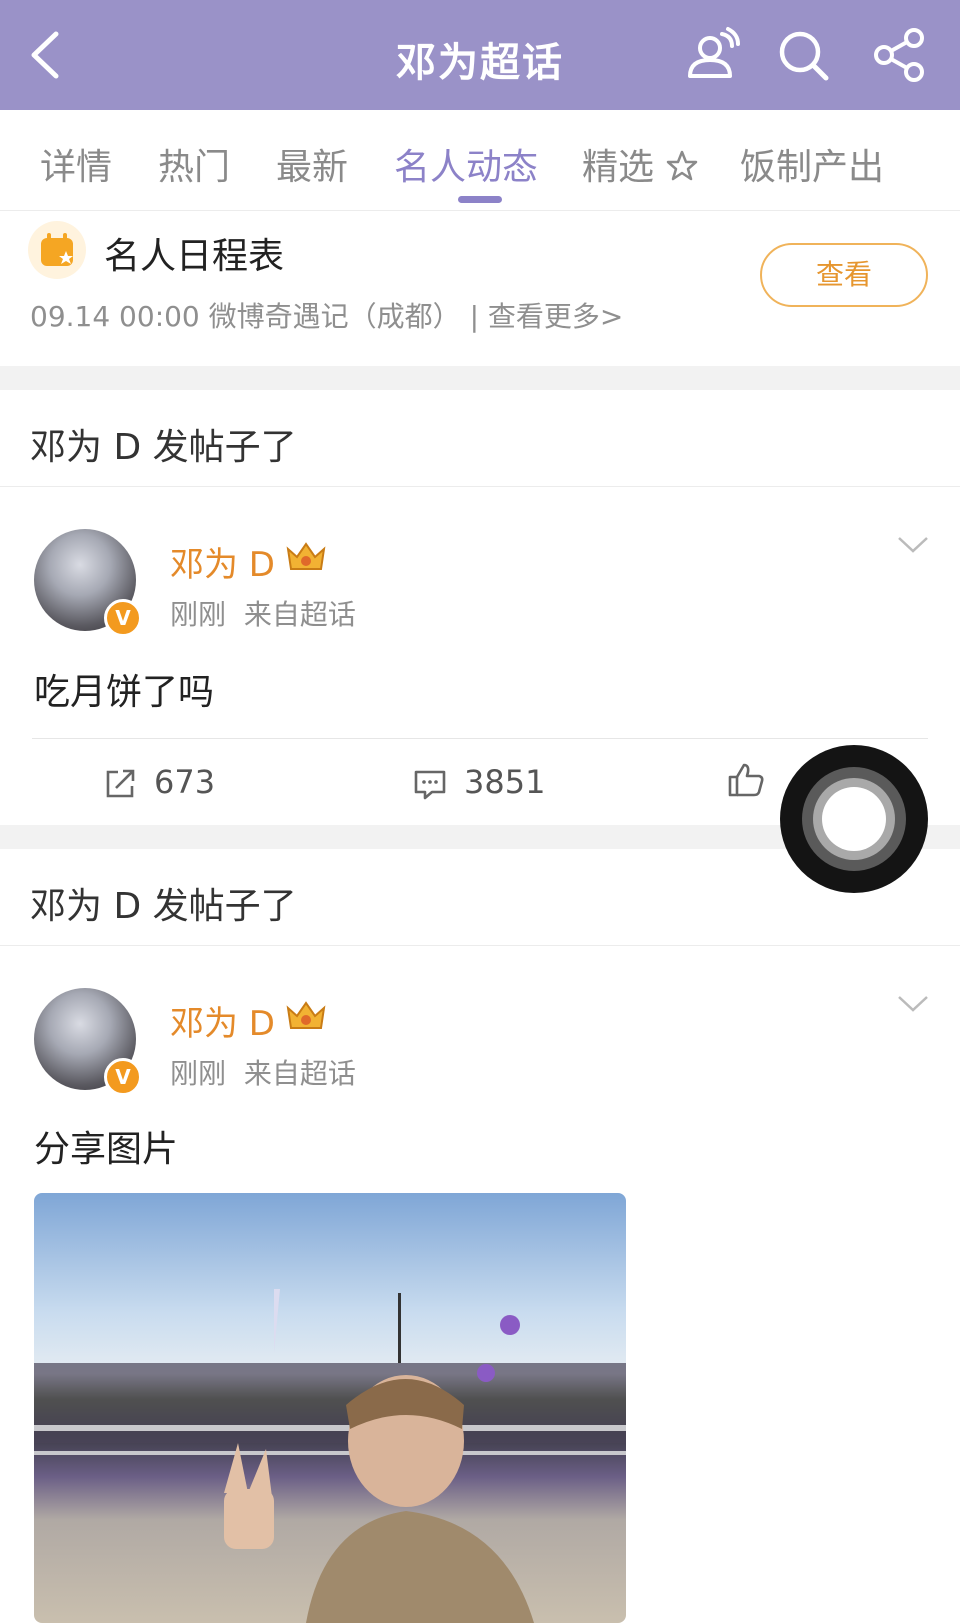  Describe the element at coordinates (682, 165) in the screenshot. I see `star-icon` at that location.